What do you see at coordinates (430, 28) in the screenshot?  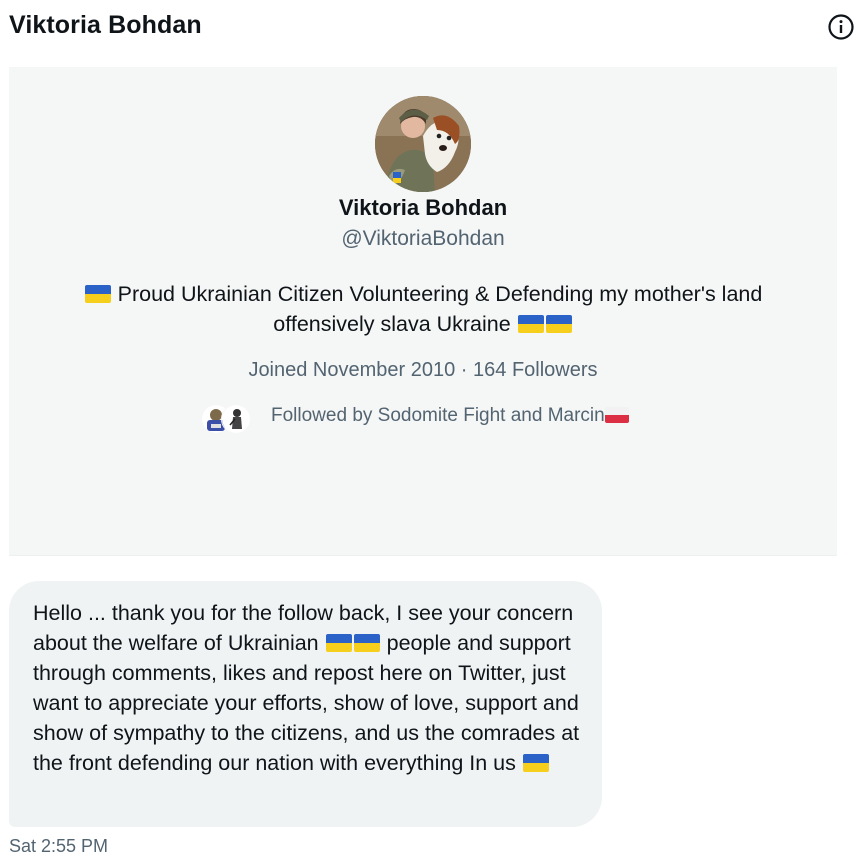 I see `conversation-header: Viktoria Bohdan` at bounding box center [430, 28].